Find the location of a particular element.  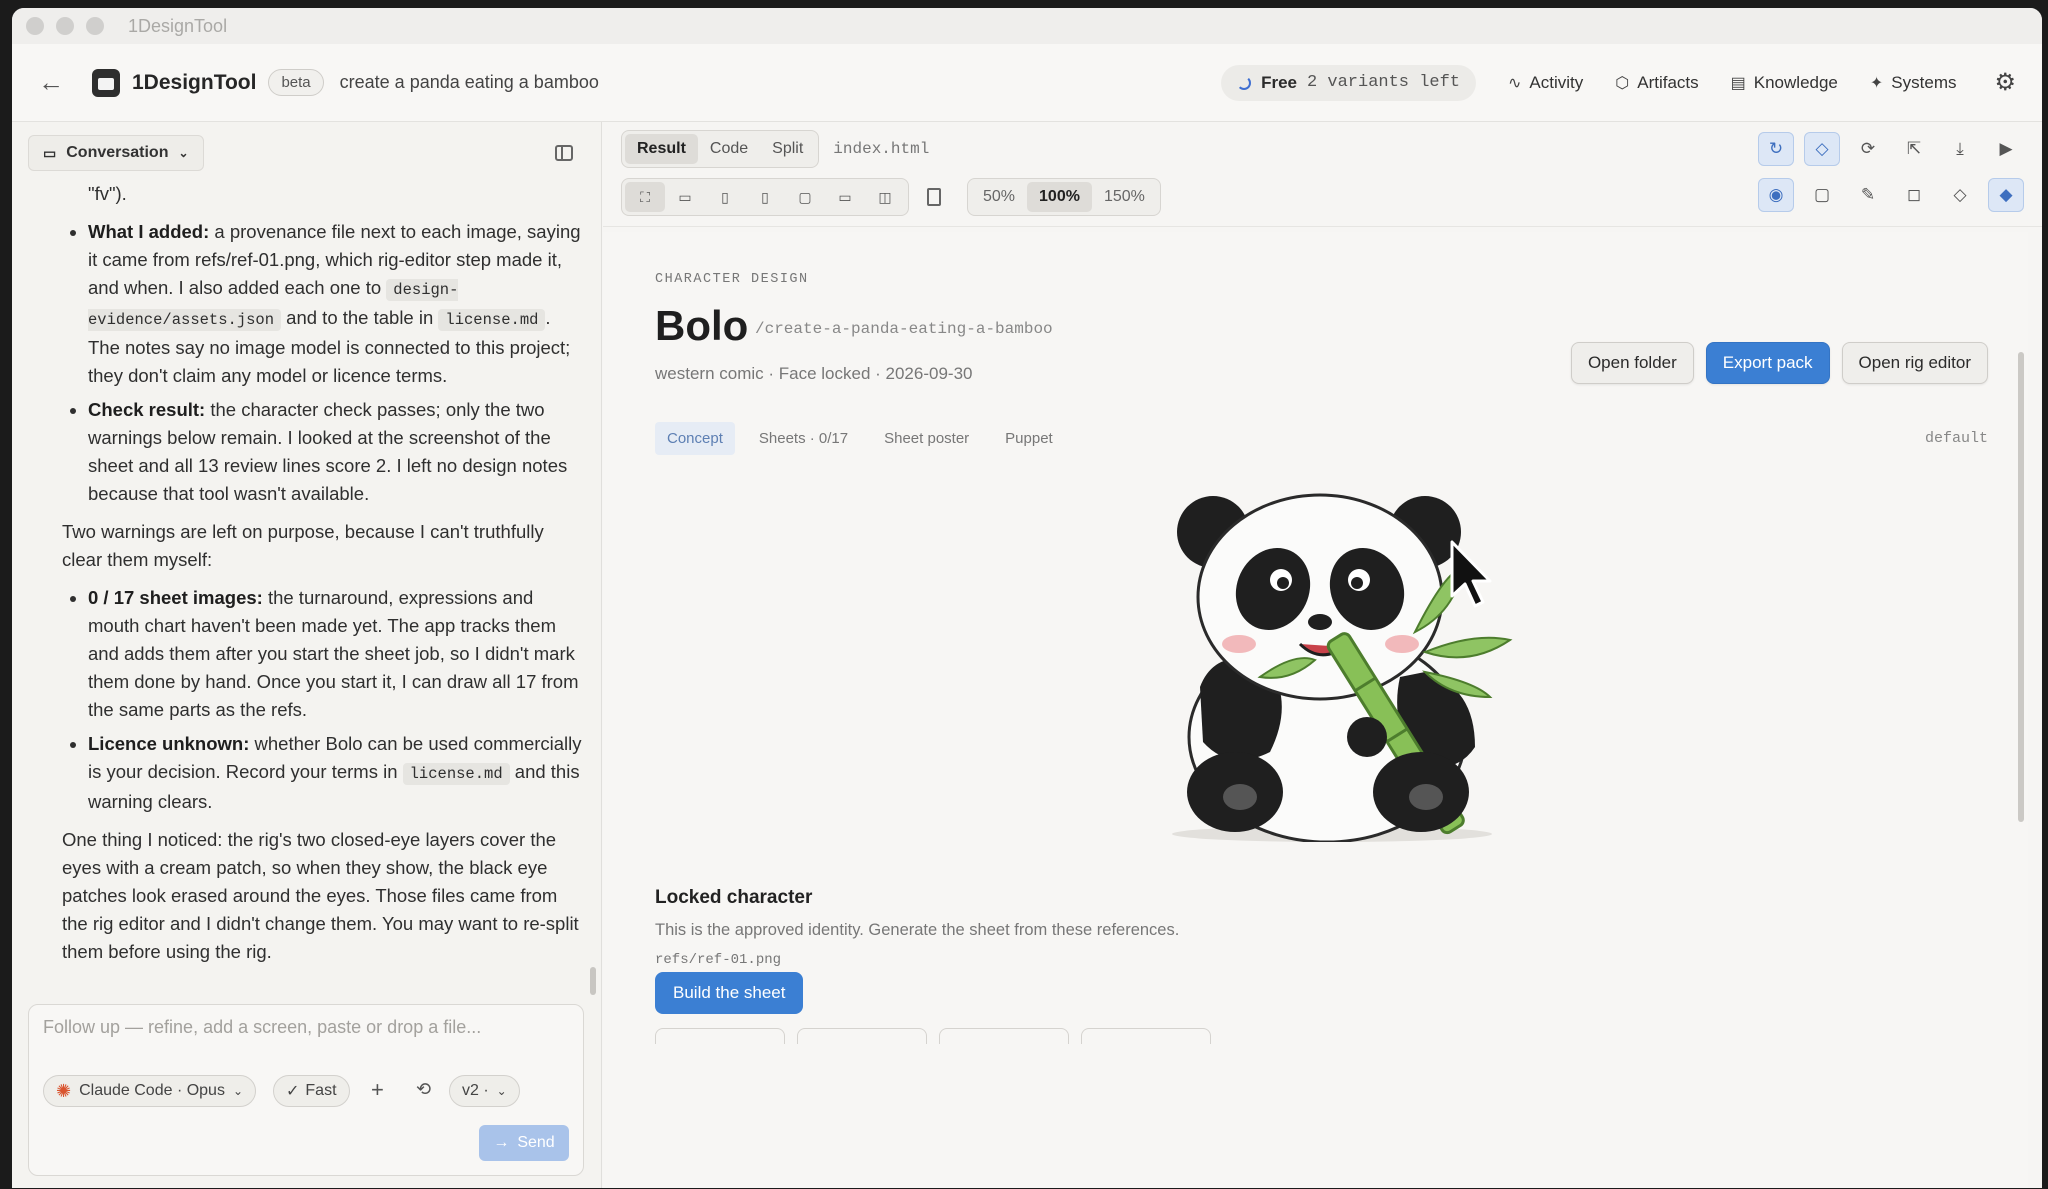

tab-result: Result is located at coordinates (661, 149).